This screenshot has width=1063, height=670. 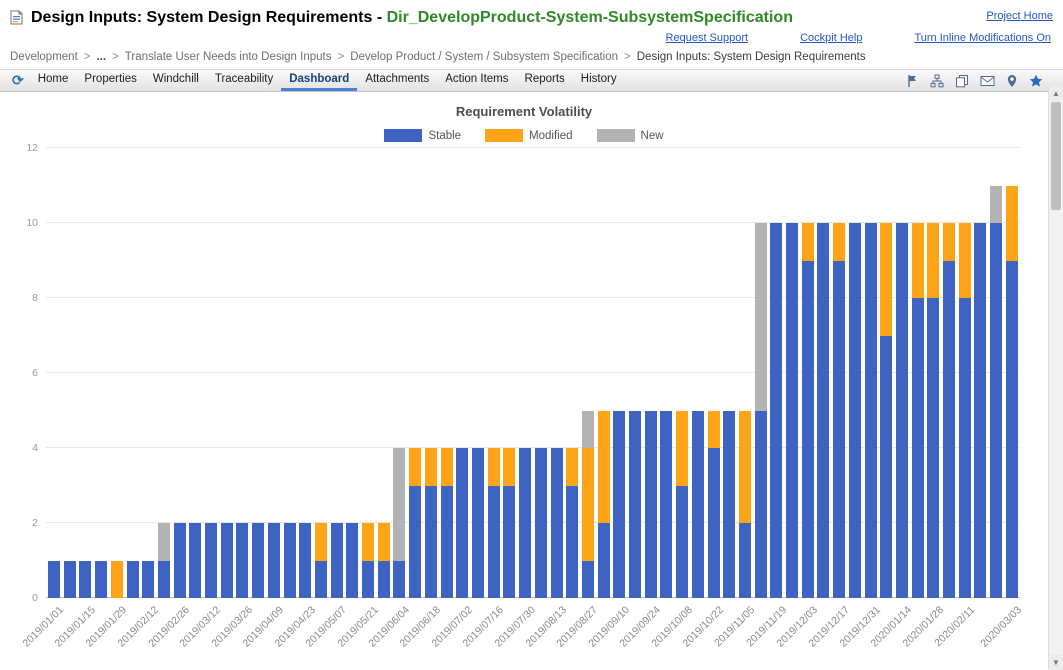 What do you see at coordinates (53, 80) in the screenshot?
I see `tab-home: Home` at bounding box center [53, 80].